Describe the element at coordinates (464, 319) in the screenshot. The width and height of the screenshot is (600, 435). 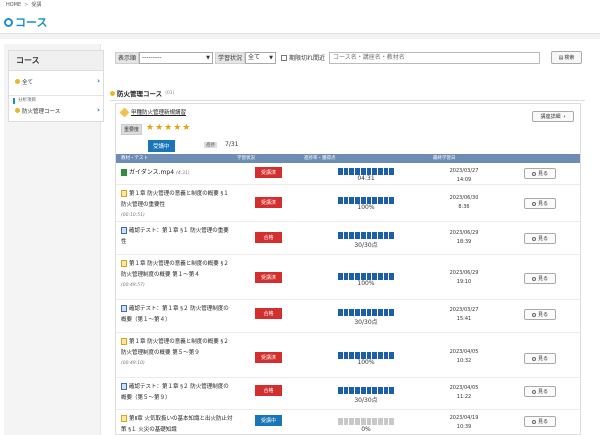
I see `time-text: 15:41` at that location.